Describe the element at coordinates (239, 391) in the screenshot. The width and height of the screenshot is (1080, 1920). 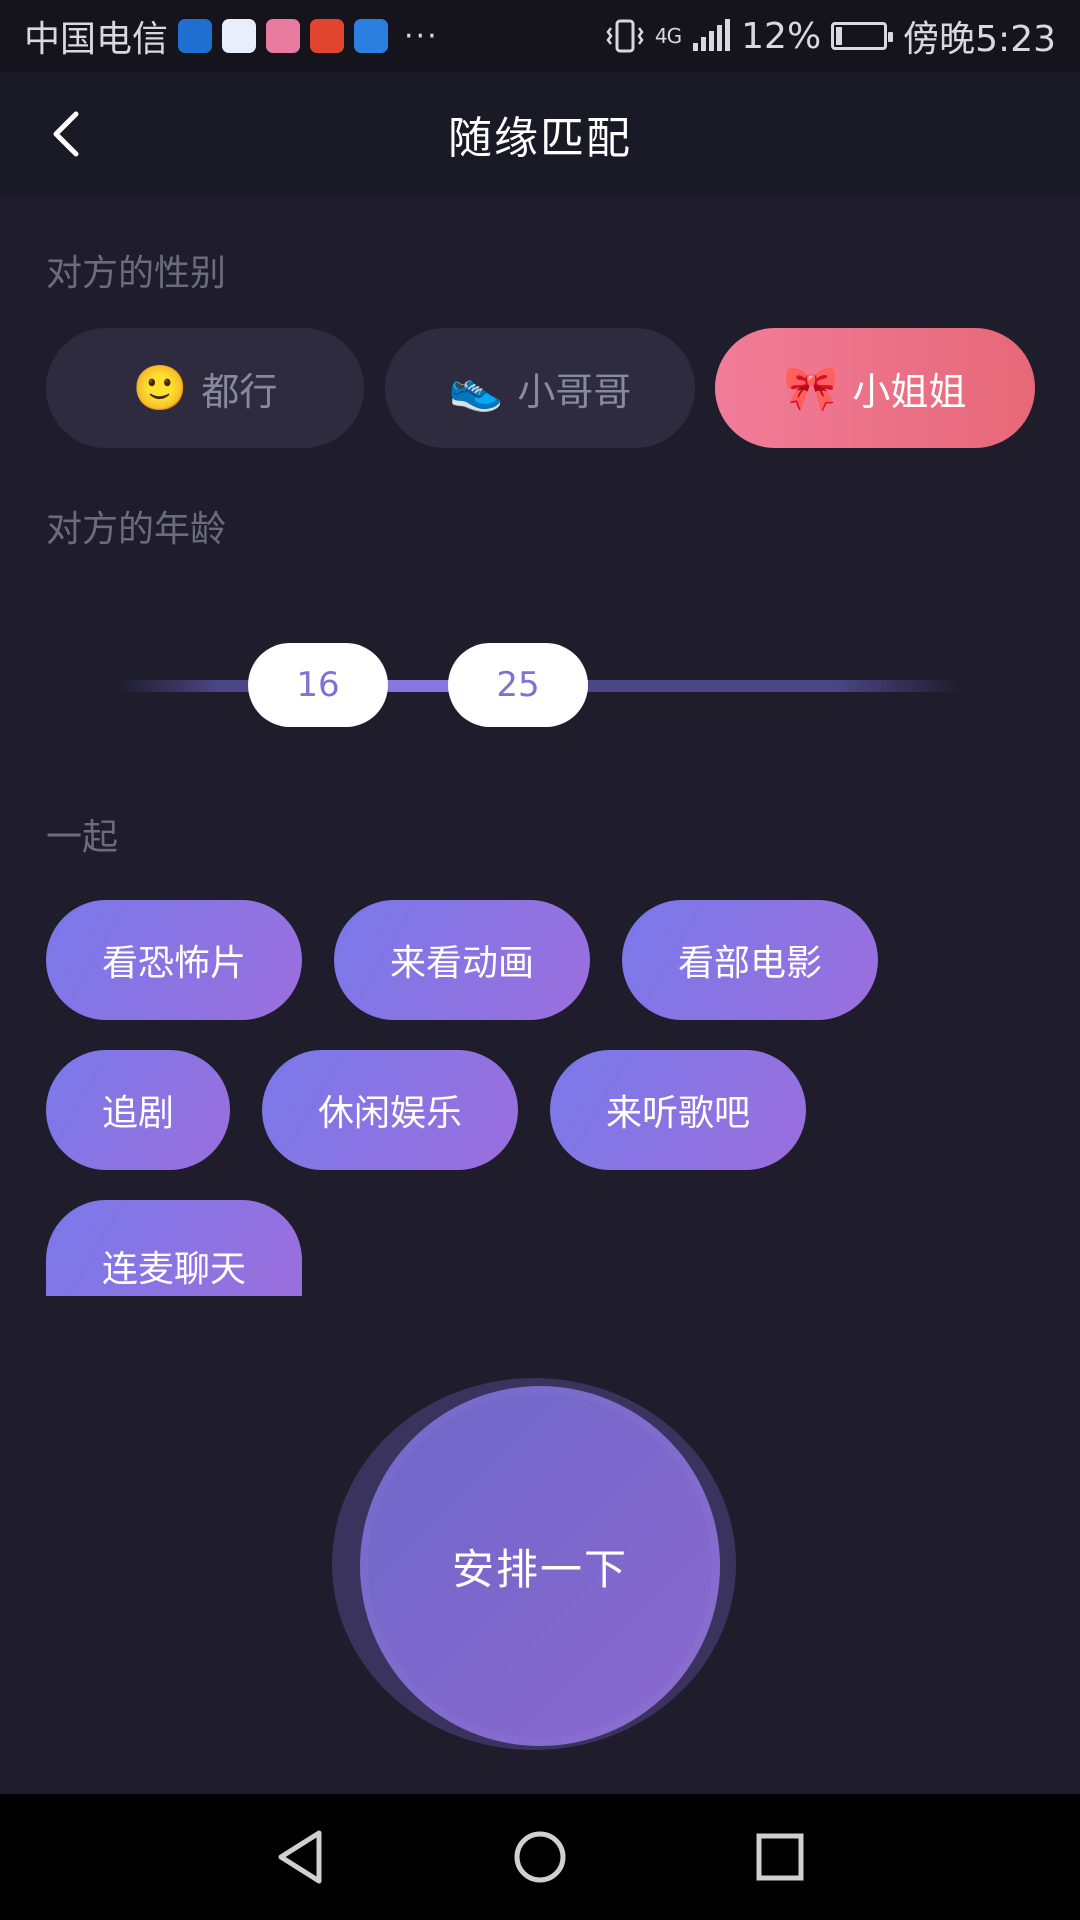
I see `gender-option-label: 都行` at that location.